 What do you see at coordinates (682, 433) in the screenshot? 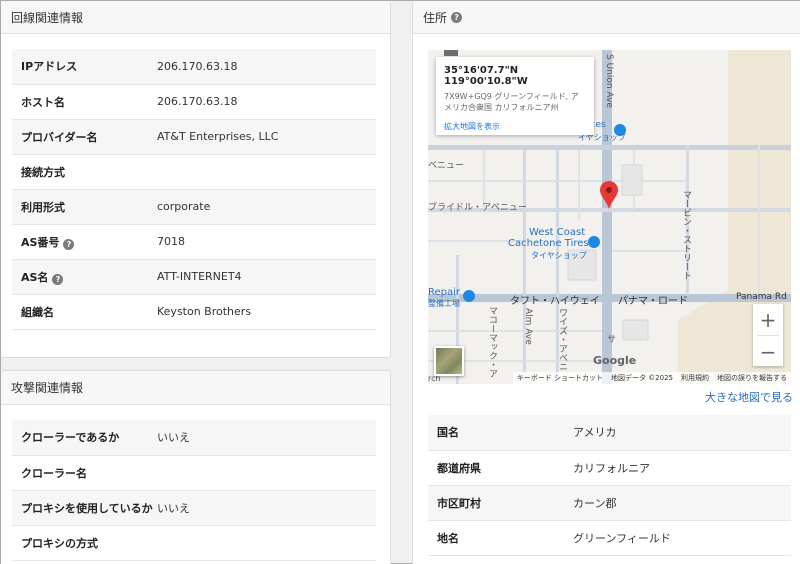
I see `row-value: アメリカ` at bounding box center [682, 433].